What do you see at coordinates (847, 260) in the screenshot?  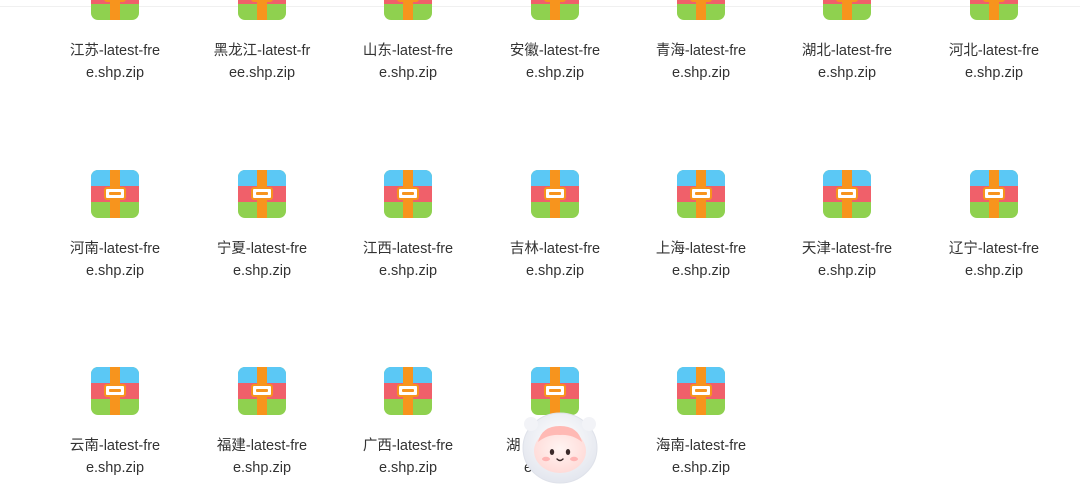 I see `file-name: 天津-latest-fre e.shp.zip` at bounding box center [847, 260].